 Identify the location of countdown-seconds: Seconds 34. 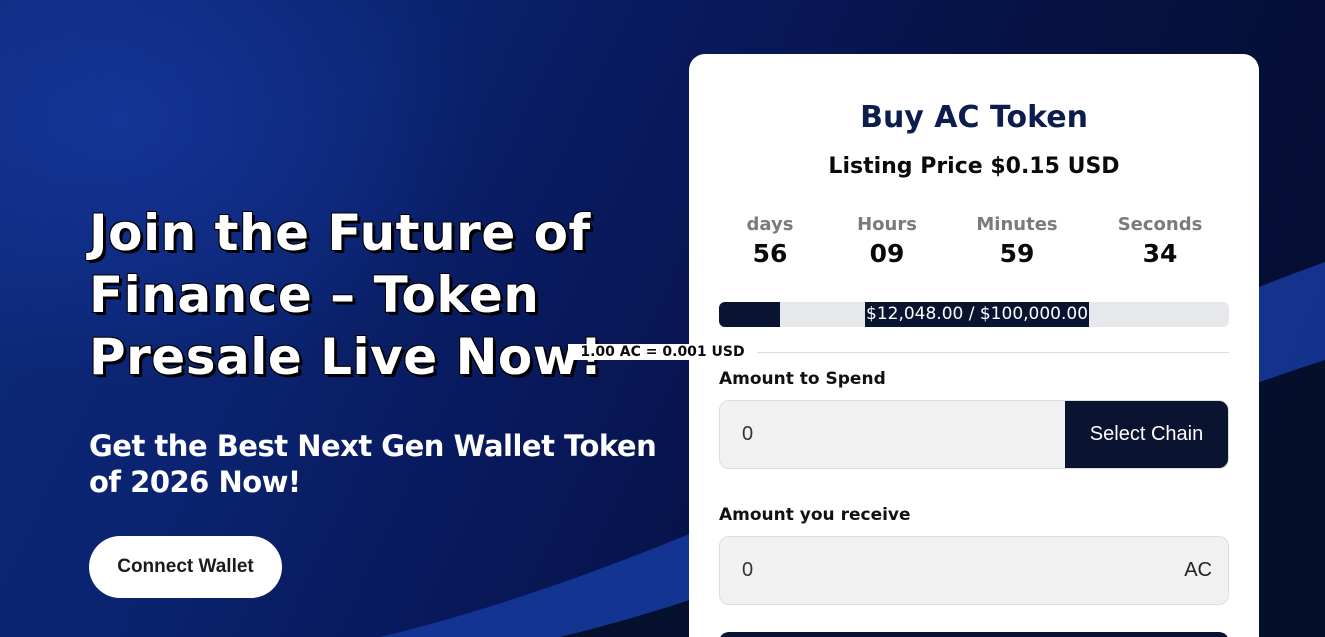
(1160, 241).